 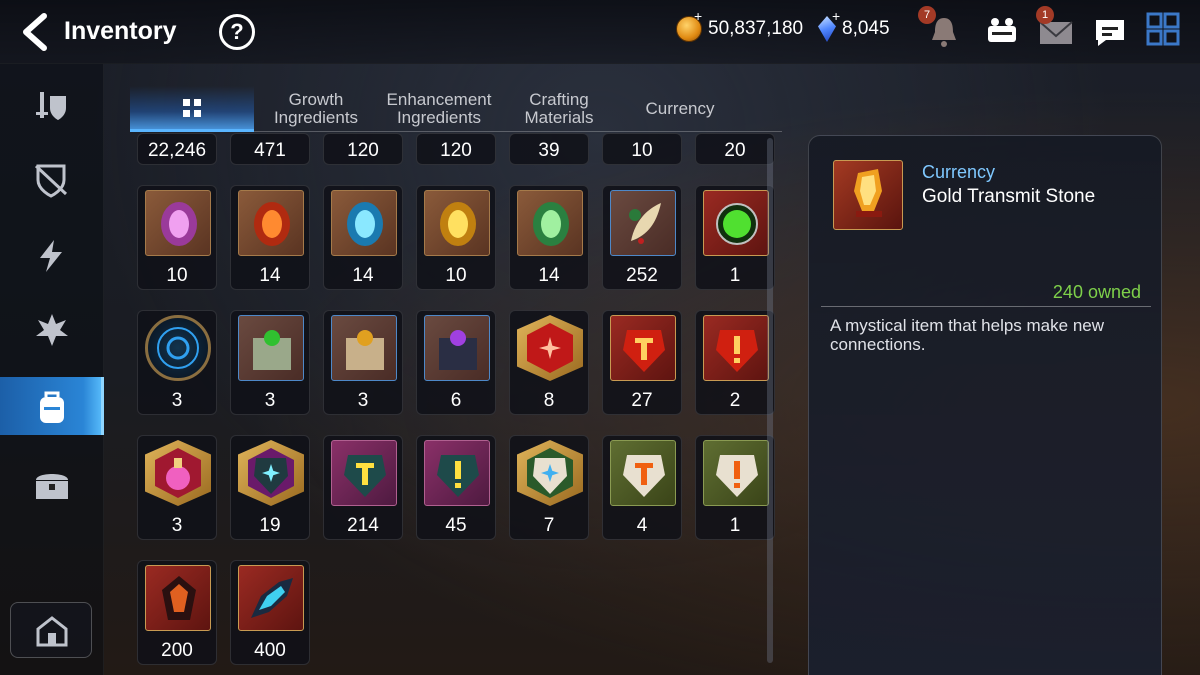 What do you see at coordinates (439, 109) in the screenshot?
I see `tab-enhancement-ingredients: Enhancement Ingredients` at bounding box center [439, 109].